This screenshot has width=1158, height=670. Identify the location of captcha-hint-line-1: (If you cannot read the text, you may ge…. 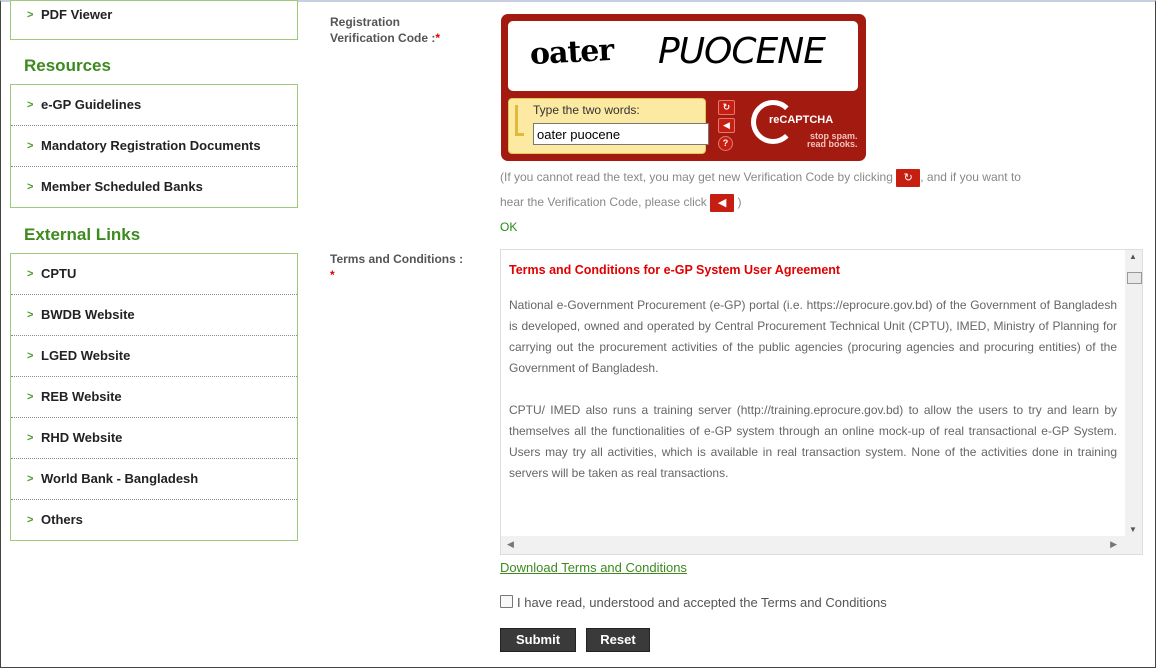
(760, 178).